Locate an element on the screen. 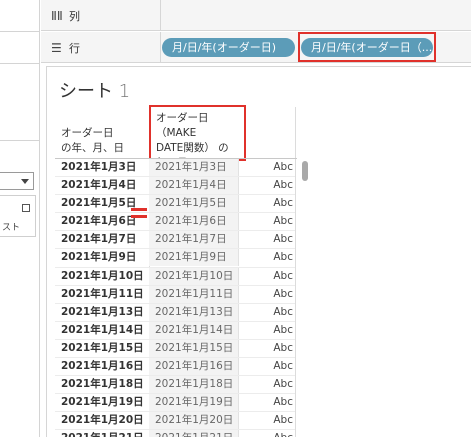 This screenshot has width=471, height=437. cell-order-date: 2021年1月20日 is located at coordinates (102, 420).